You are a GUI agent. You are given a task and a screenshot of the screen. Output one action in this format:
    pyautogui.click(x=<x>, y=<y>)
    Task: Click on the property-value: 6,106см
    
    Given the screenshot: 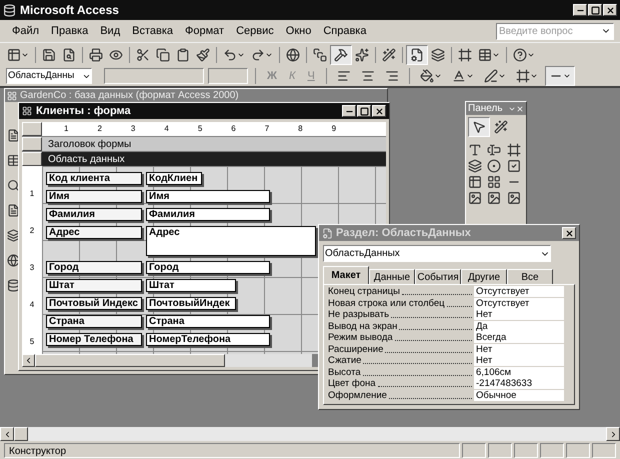 What is the action you would take?
    pyautogui.click(x=519, y=372)
    